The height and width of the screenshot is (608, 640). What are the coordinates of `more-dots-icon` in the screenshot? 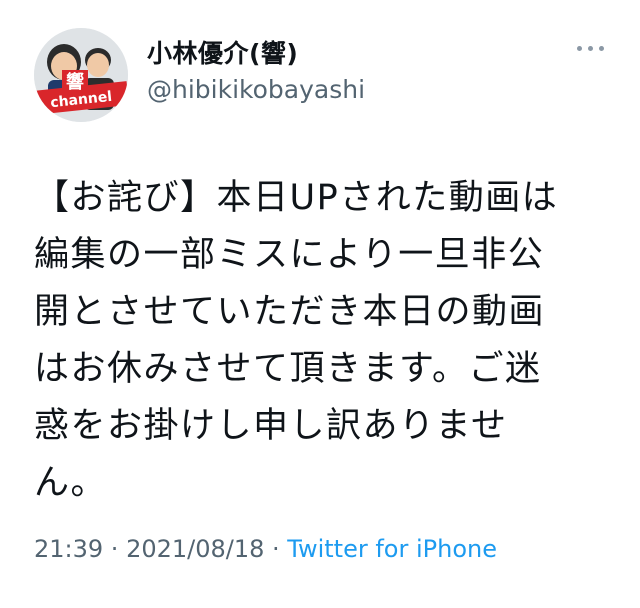 It's located at (590, 48).